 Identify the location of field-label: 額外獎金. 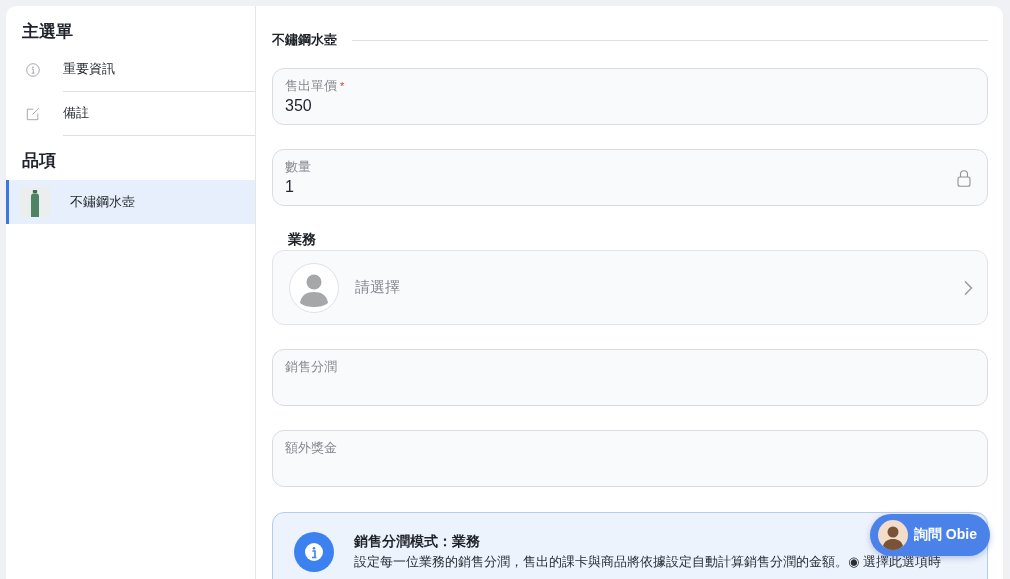
(311, 448).